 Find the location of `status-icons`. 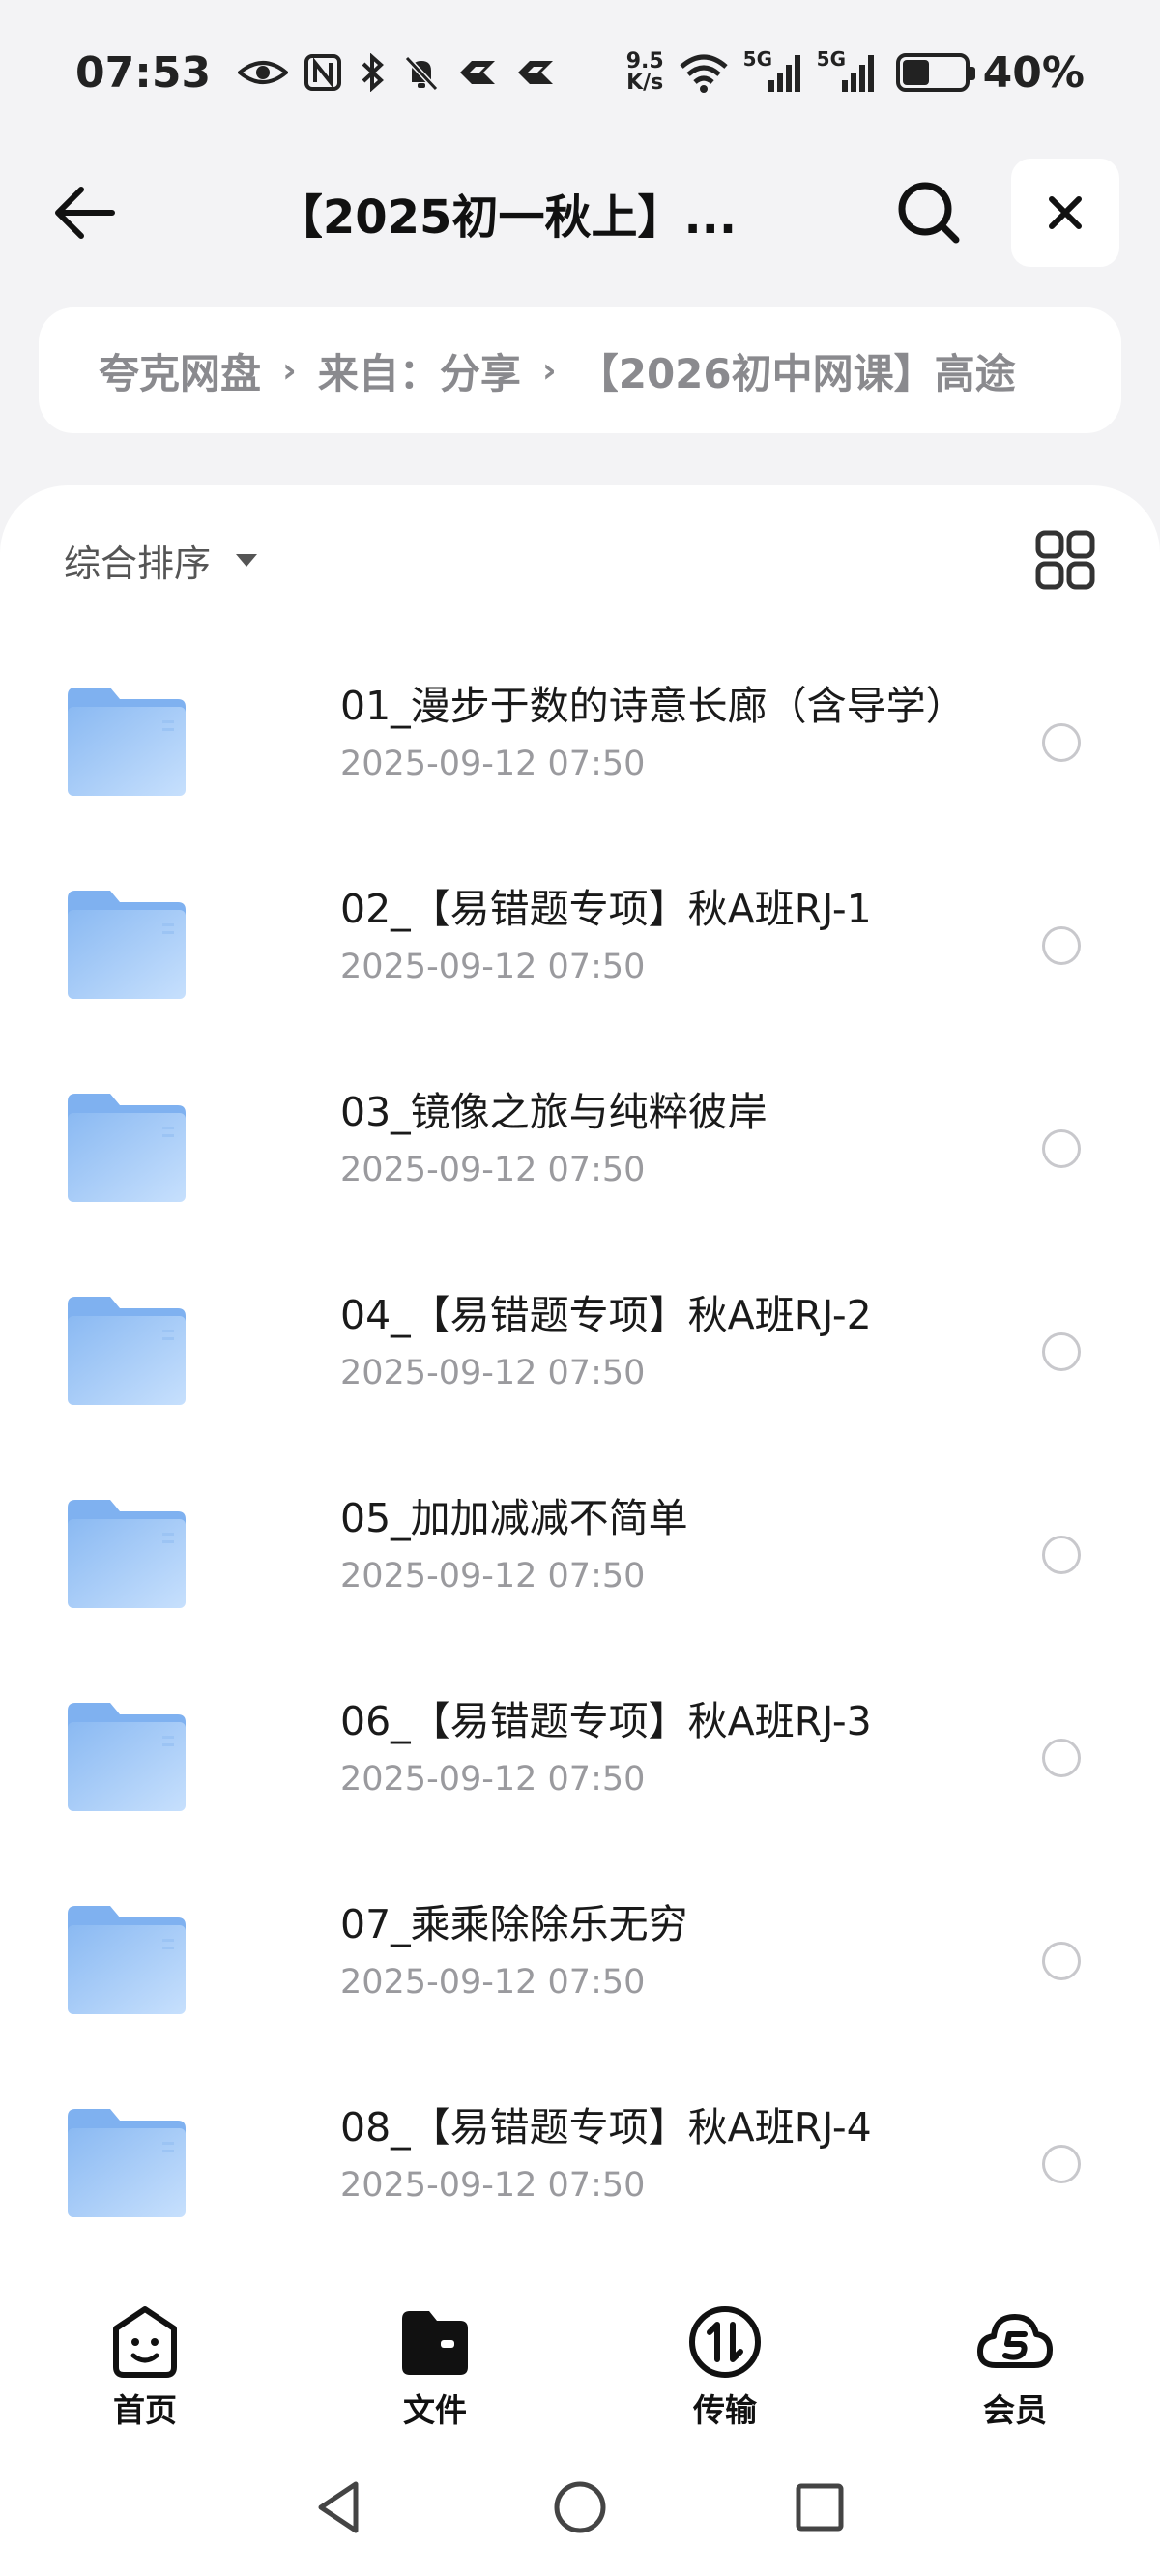

status-icons is located at coordinates (398, 72).